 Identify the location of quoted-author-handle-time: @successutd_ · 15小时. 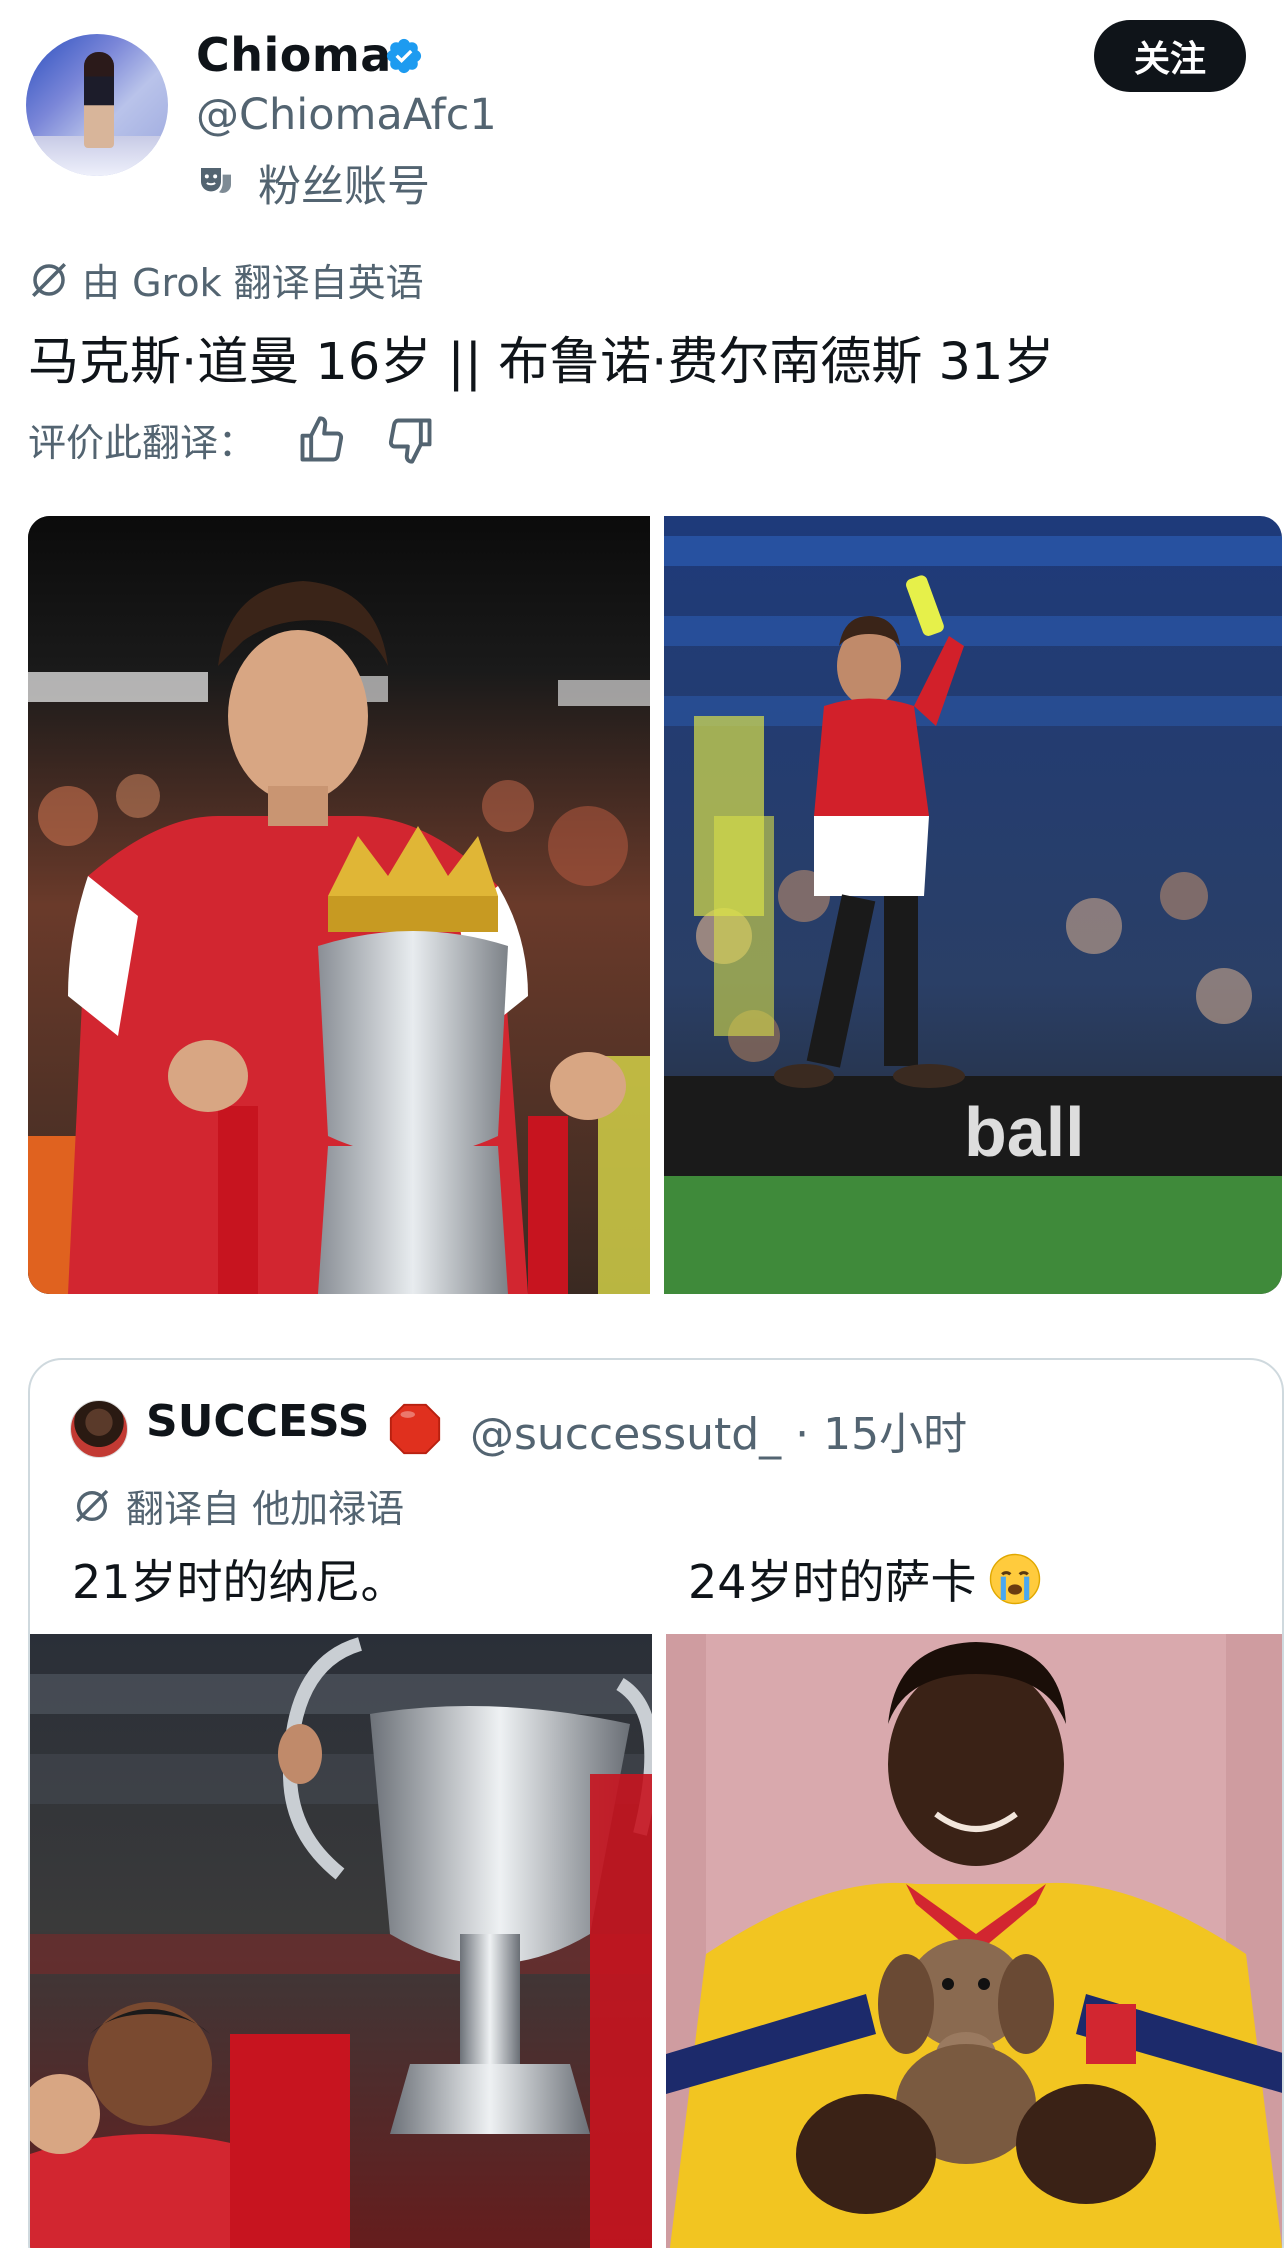
(718, 1430).